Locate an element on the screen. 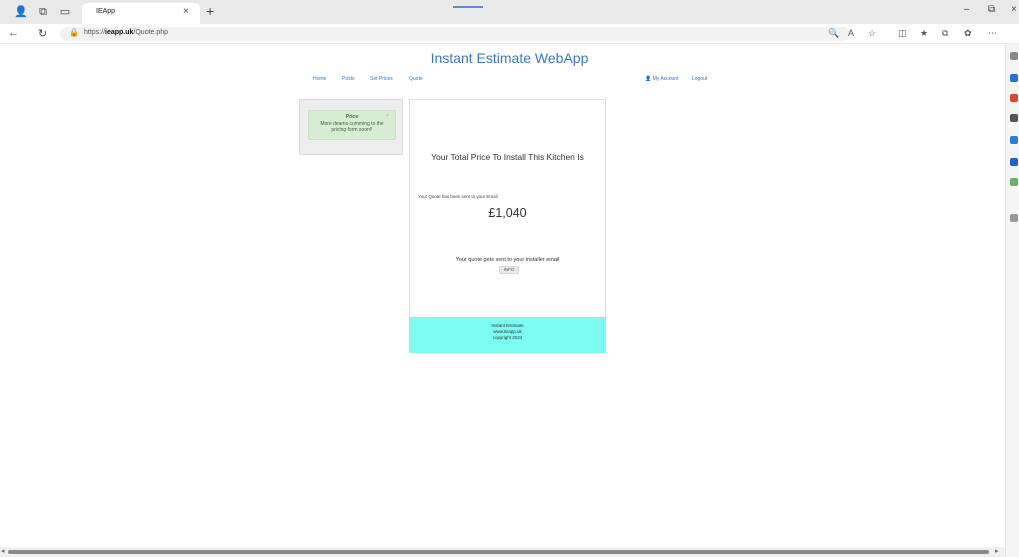 The height and width of the screenshot is (557, 1019). favorites-icon: ★ is located at coordinates (924, 33).